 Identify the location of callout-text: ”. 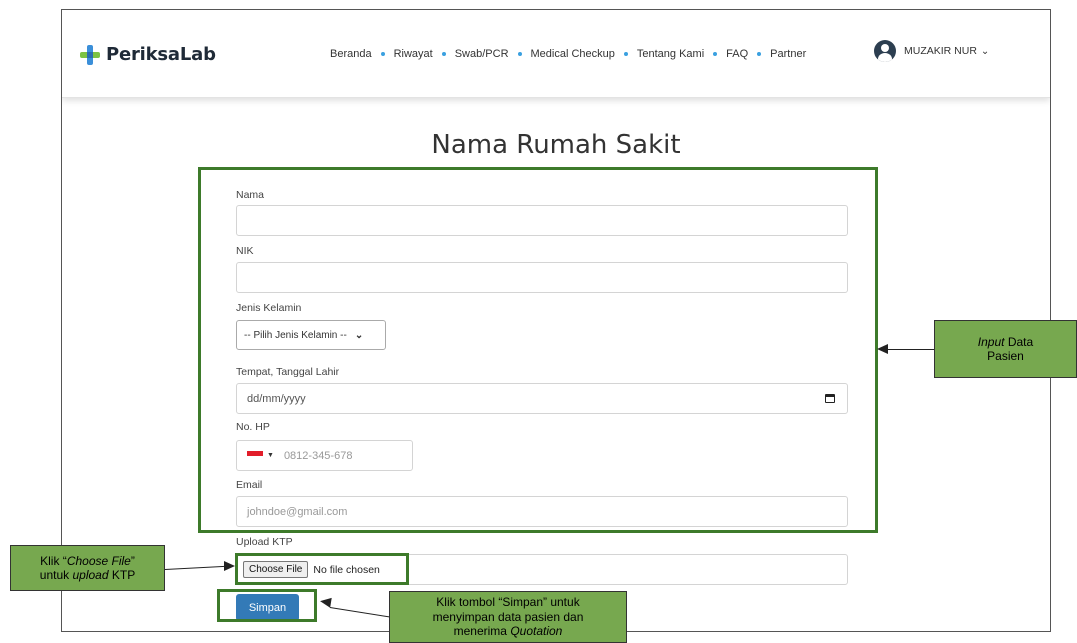
(132, 560).